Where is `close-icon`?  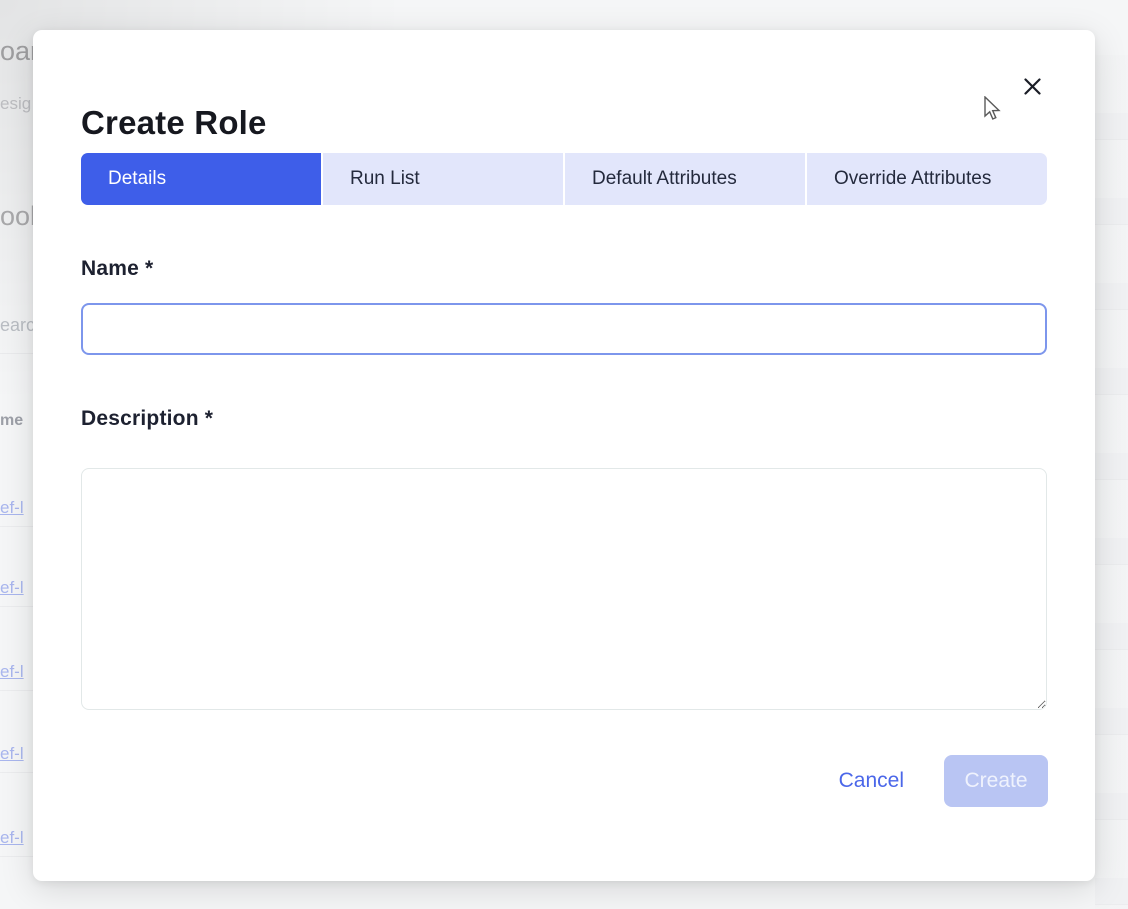
close-icon is located at coordinates (1032, 88).